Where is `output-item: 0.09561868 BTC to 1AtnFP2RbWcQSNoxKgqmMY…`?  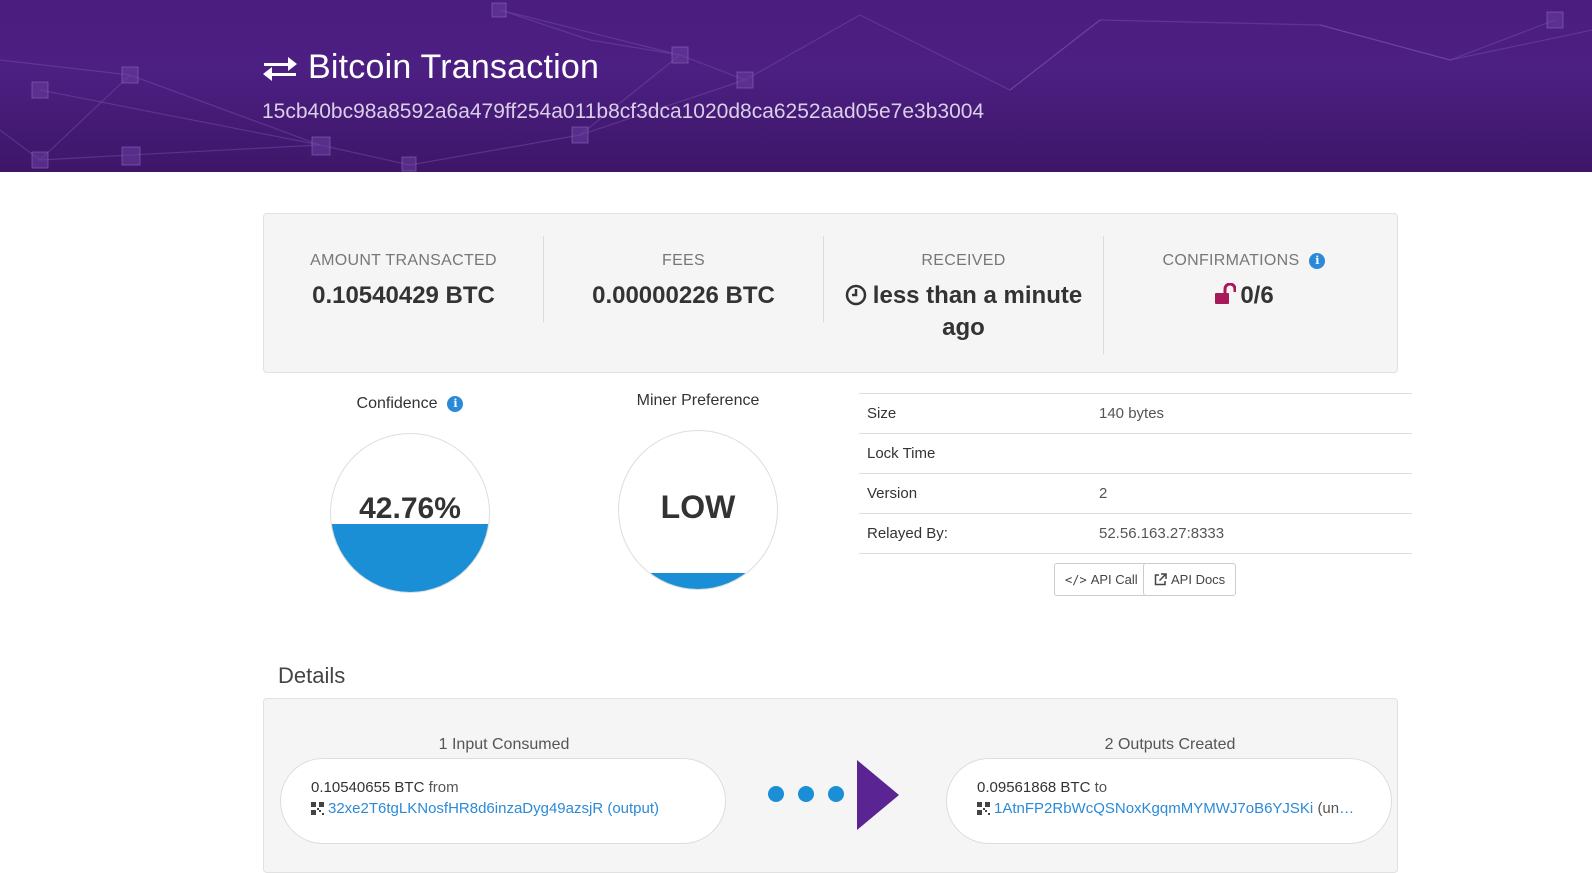 output-item: 0.09561868 BTC to 1AtnFP2RbWcQSNoxKgqmMY… is located at coordinates (1169, 801).